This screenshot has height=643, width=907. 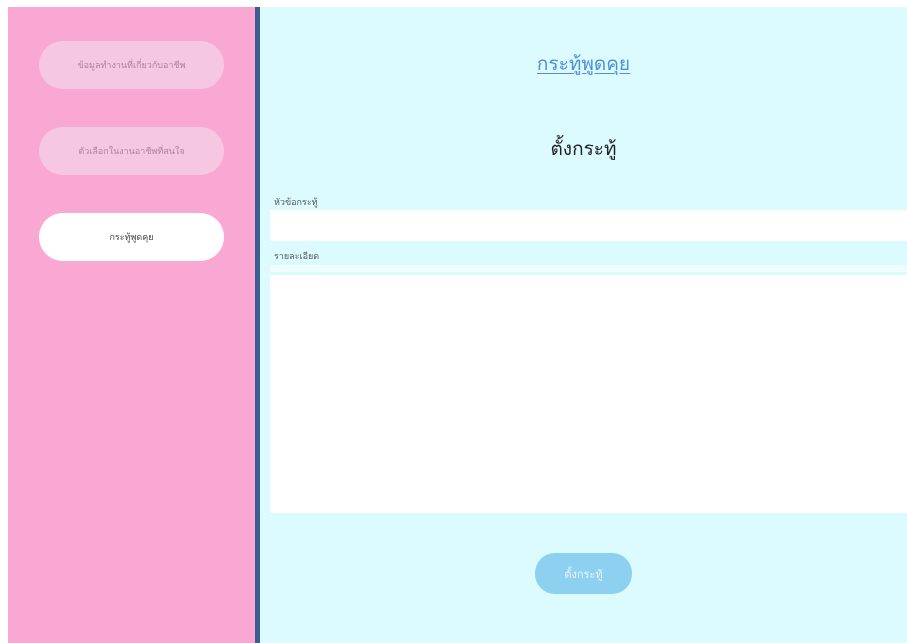 I want to click on form-heading: ตั้งกระทู้, so click(x=583, y=149).